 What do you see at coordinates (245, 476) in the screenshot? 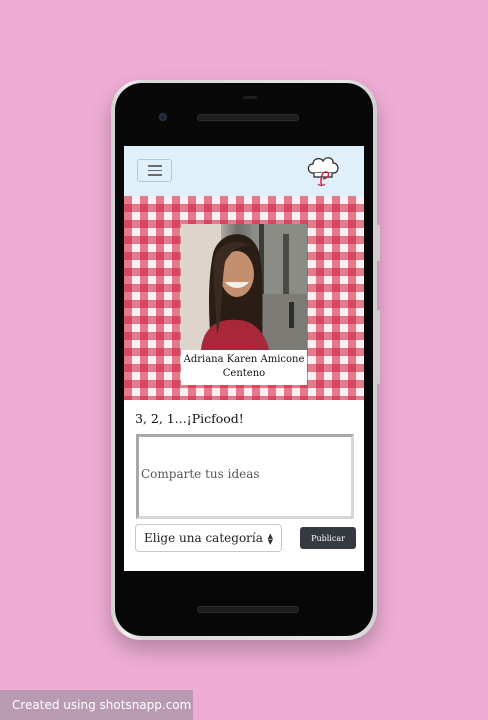
I see `share-ideas-textarea` at bounding box center [245, 476].